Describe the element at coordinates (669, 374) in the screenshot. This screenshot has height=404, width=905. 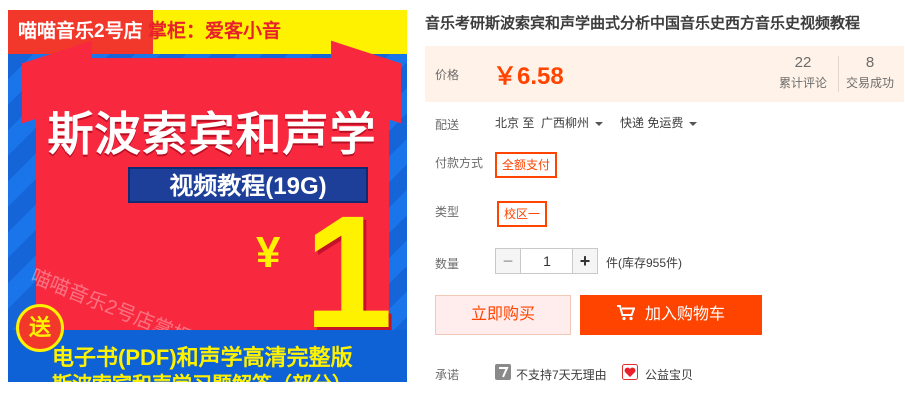
I see `promise-charity: 公益宝贝` at that location.